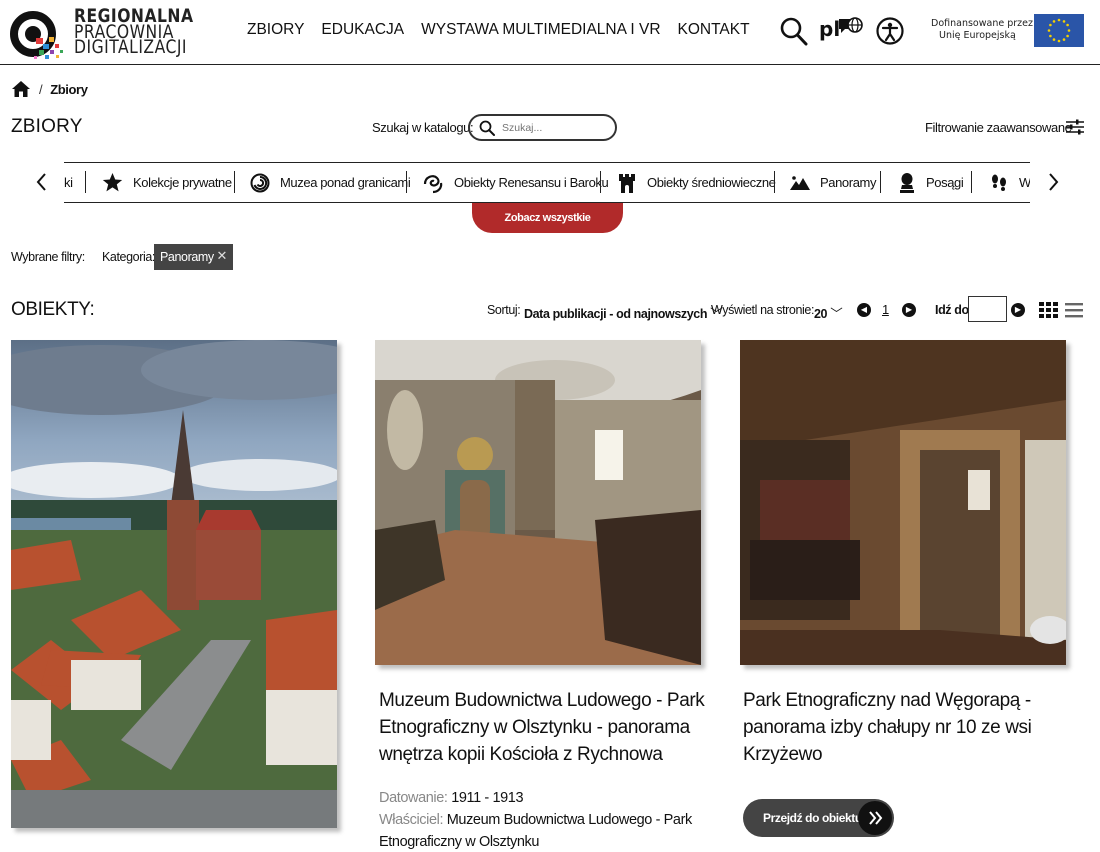  Describe the element at coordinates (875, 818) in the screenshot. I see `double-chevron-right-icon` at that location.